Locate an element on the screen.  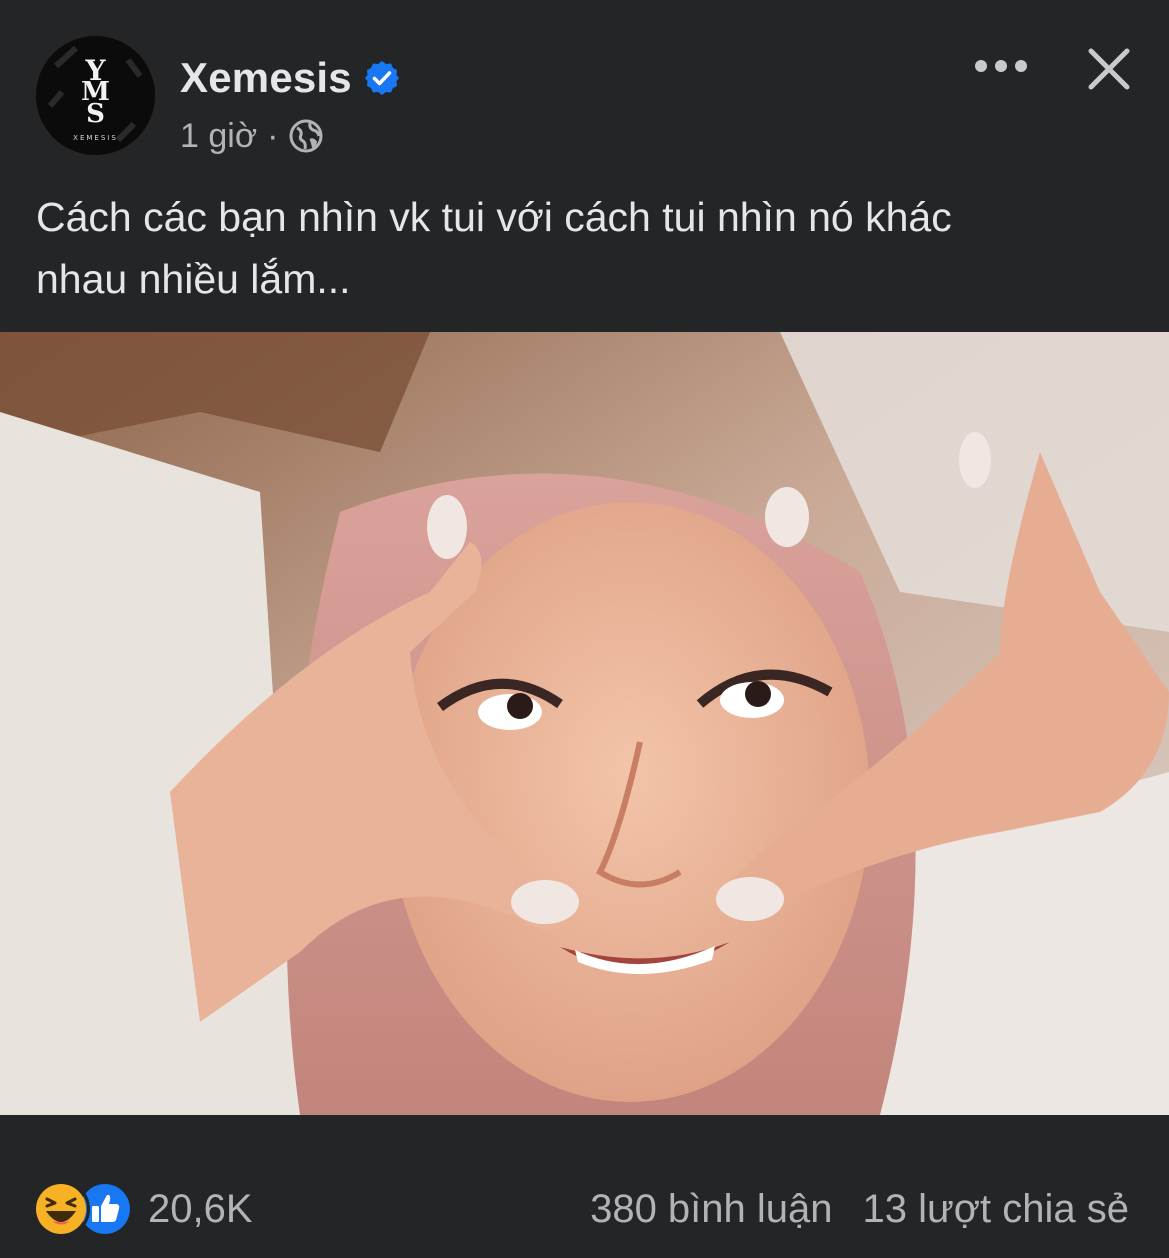
reactions-summary: 20,6K is located at coordinates (142, 1209).